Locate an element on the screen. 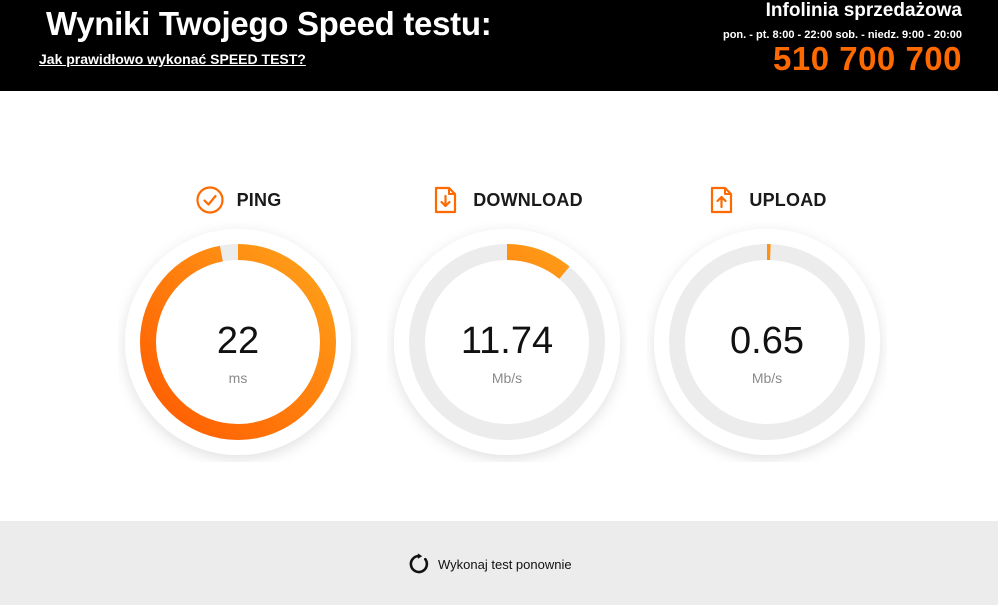  page-title: Wyniki Twojego Speed testu: is located at coordinates (269, 23).